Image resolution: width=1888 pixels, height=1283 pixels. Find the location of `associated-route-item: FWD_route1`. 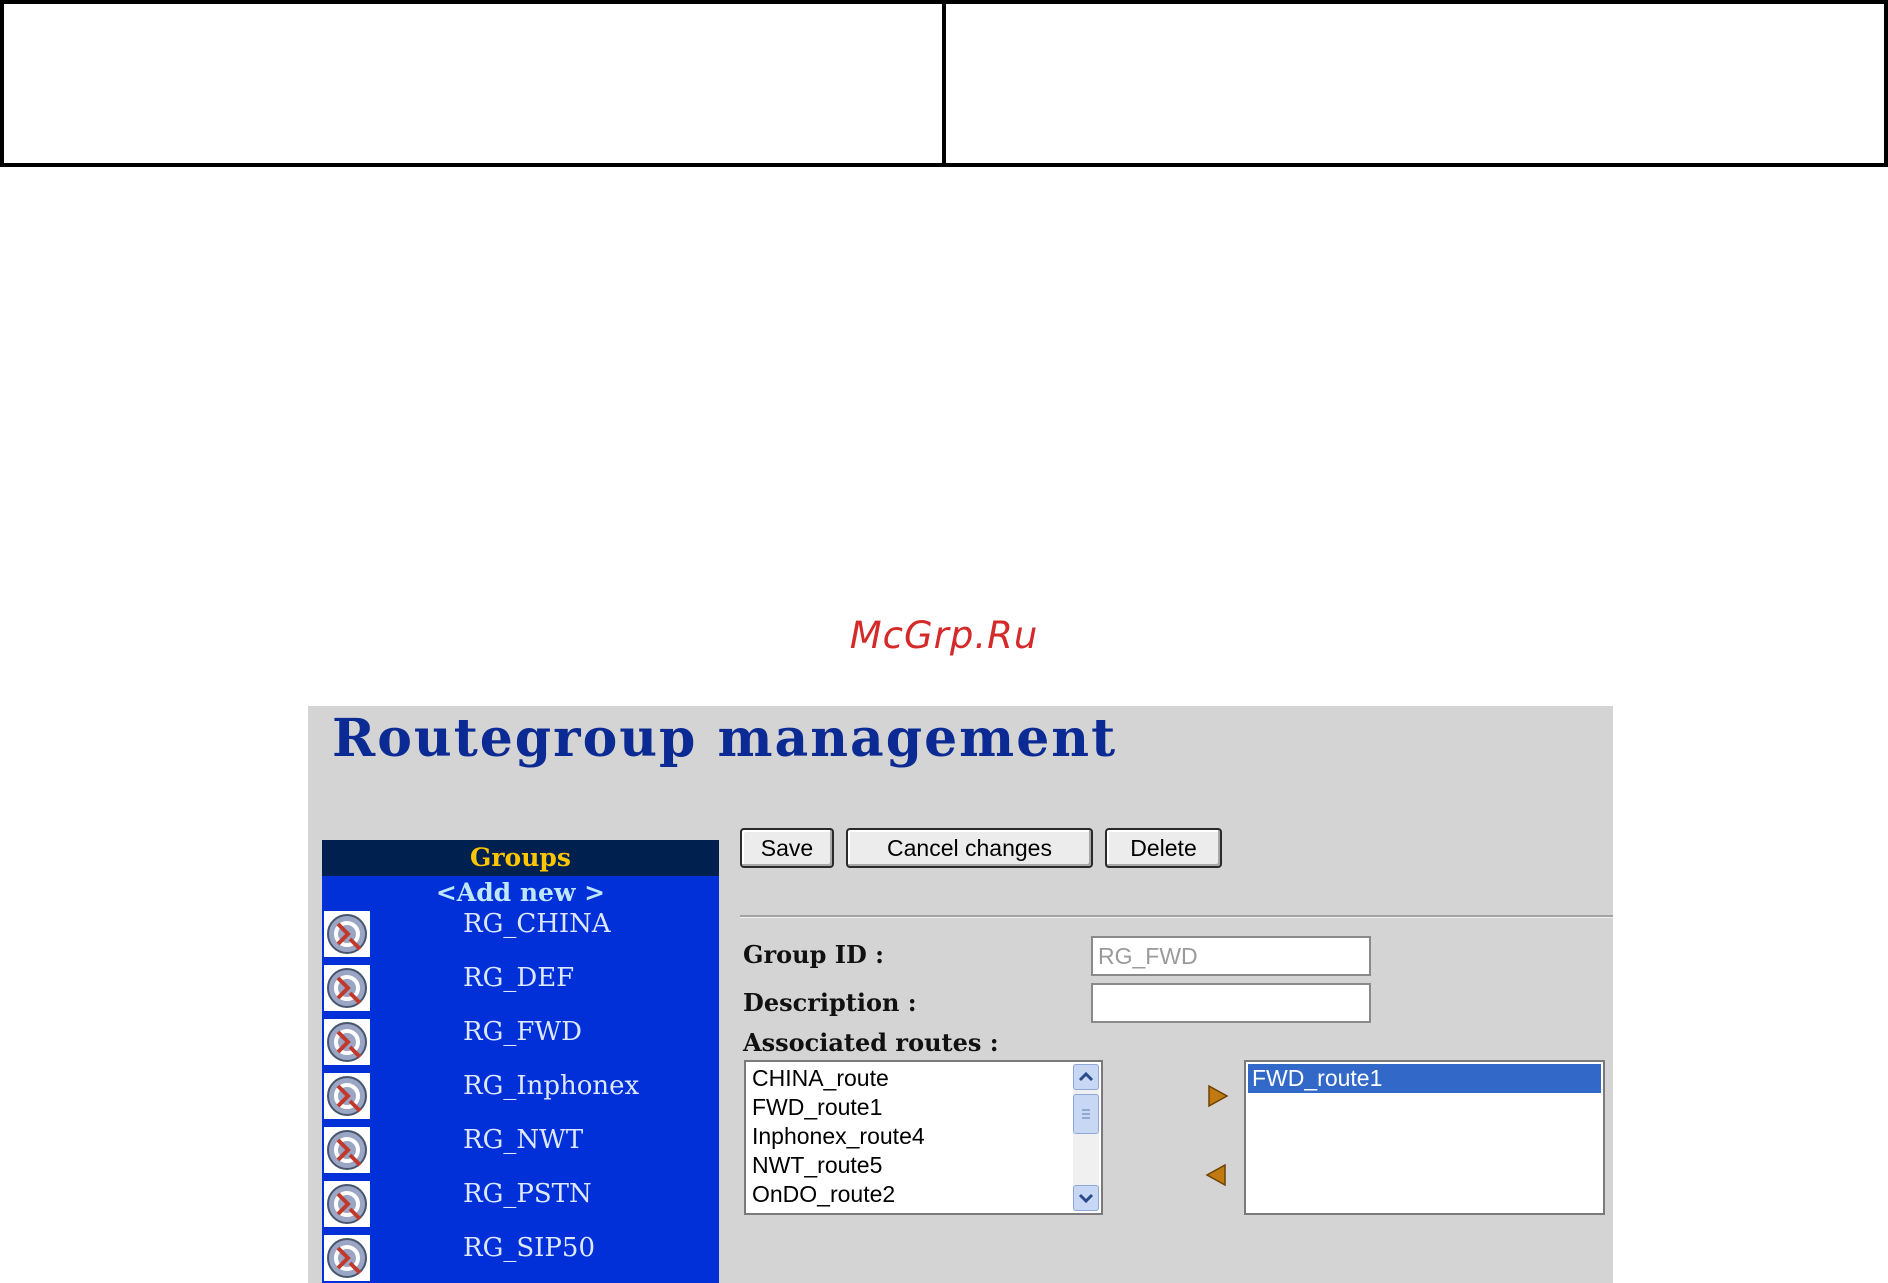

associated-route-item: FWD_route1 is located at coordinates (1424, 1078).